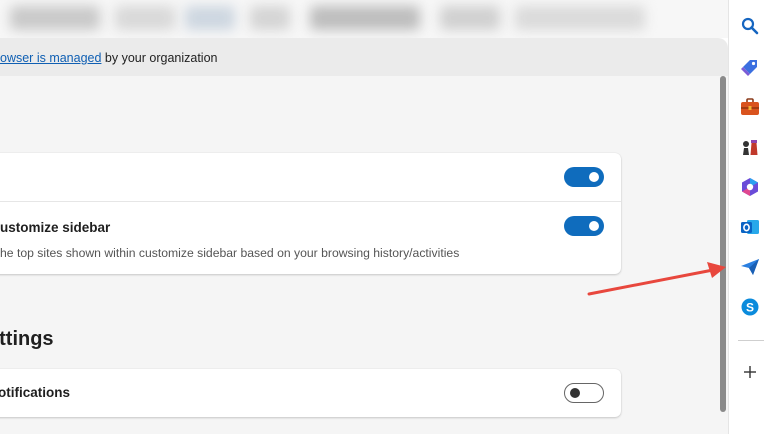 This screenshot has width=771, height=434. I want to click on settings-section-heading: ettings, so click(27, 339).